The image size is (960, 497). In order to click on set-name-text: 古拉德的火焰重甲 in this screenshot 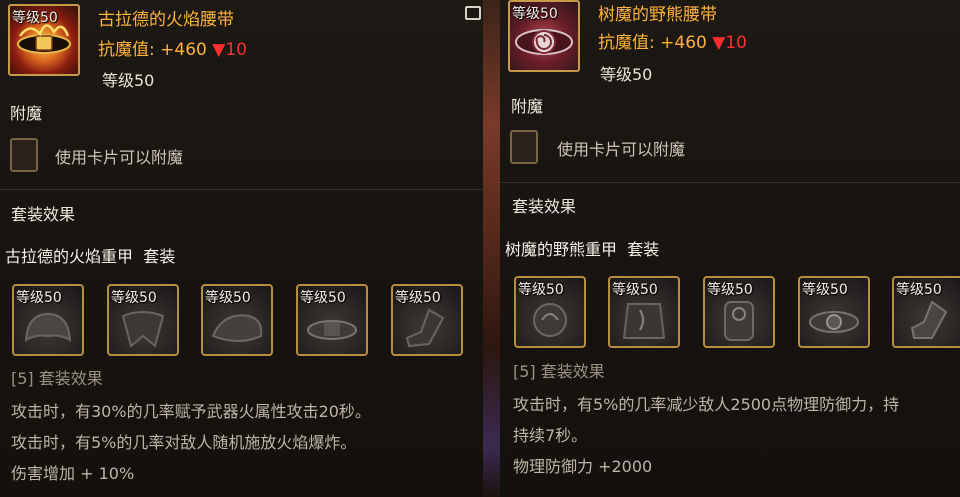, I will do `click(69, 256)`.